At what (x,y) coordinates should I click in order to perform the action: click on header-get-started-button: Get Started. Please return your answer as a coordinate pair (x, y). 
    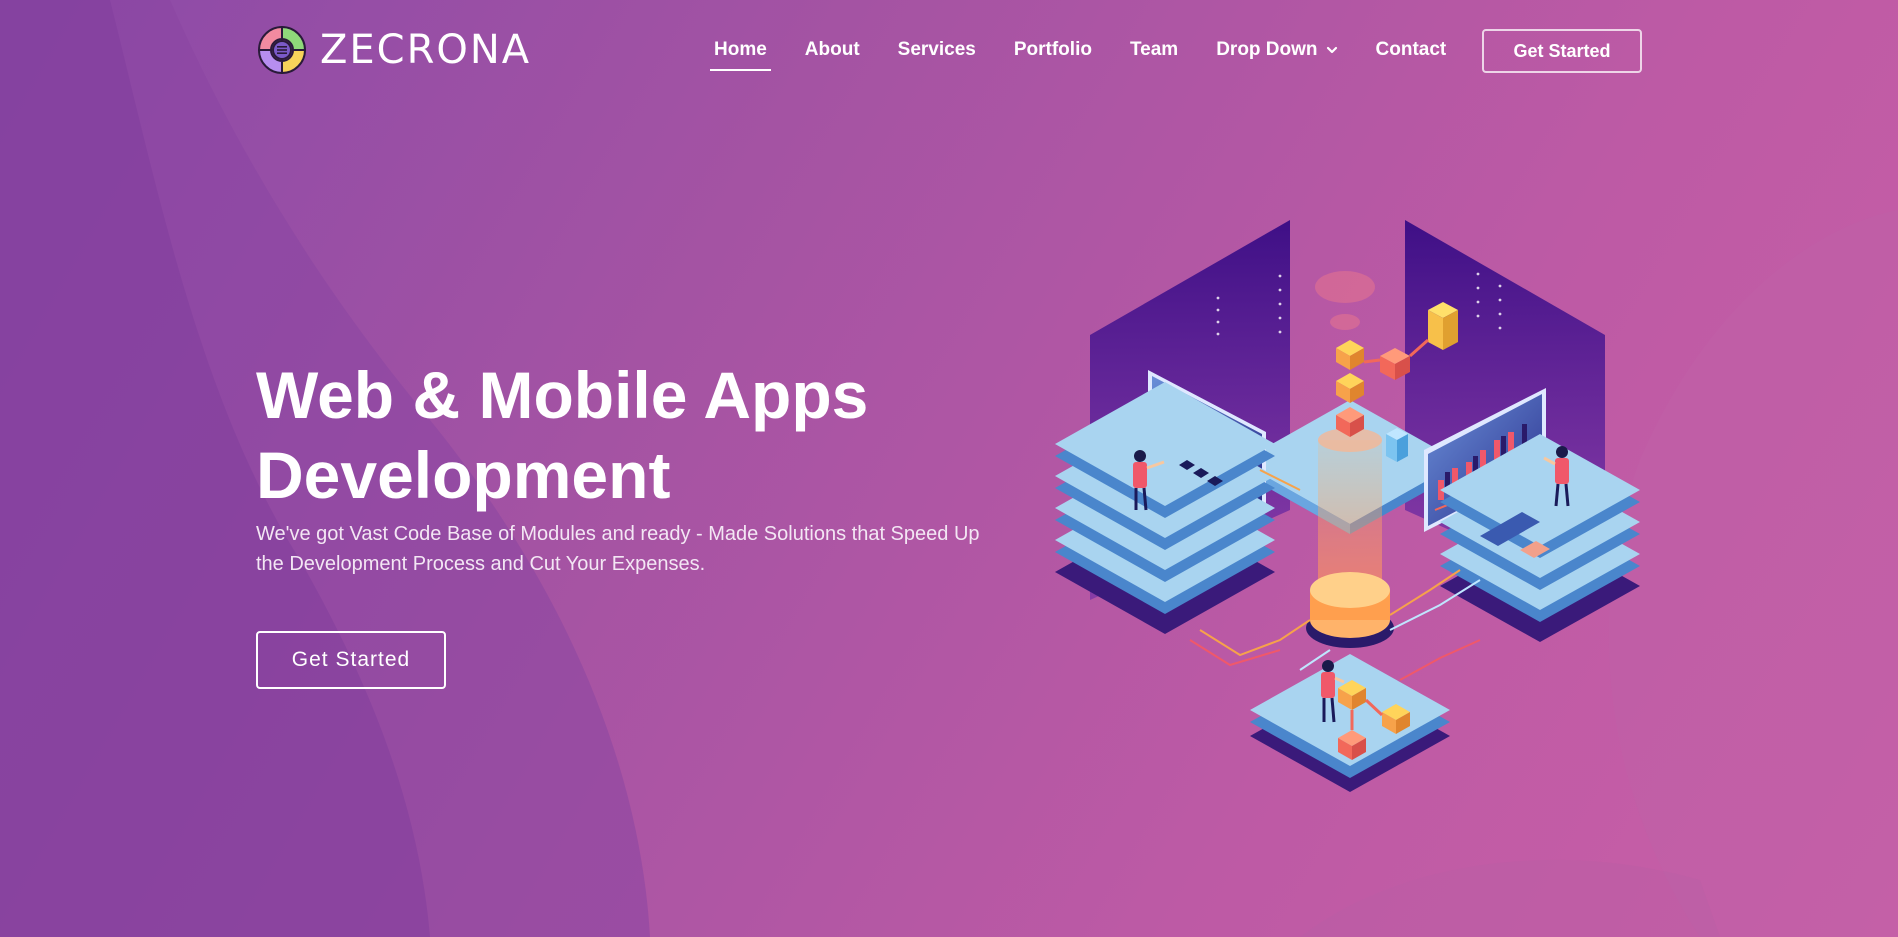
    Looking at the image, I should click on (1562, 51).